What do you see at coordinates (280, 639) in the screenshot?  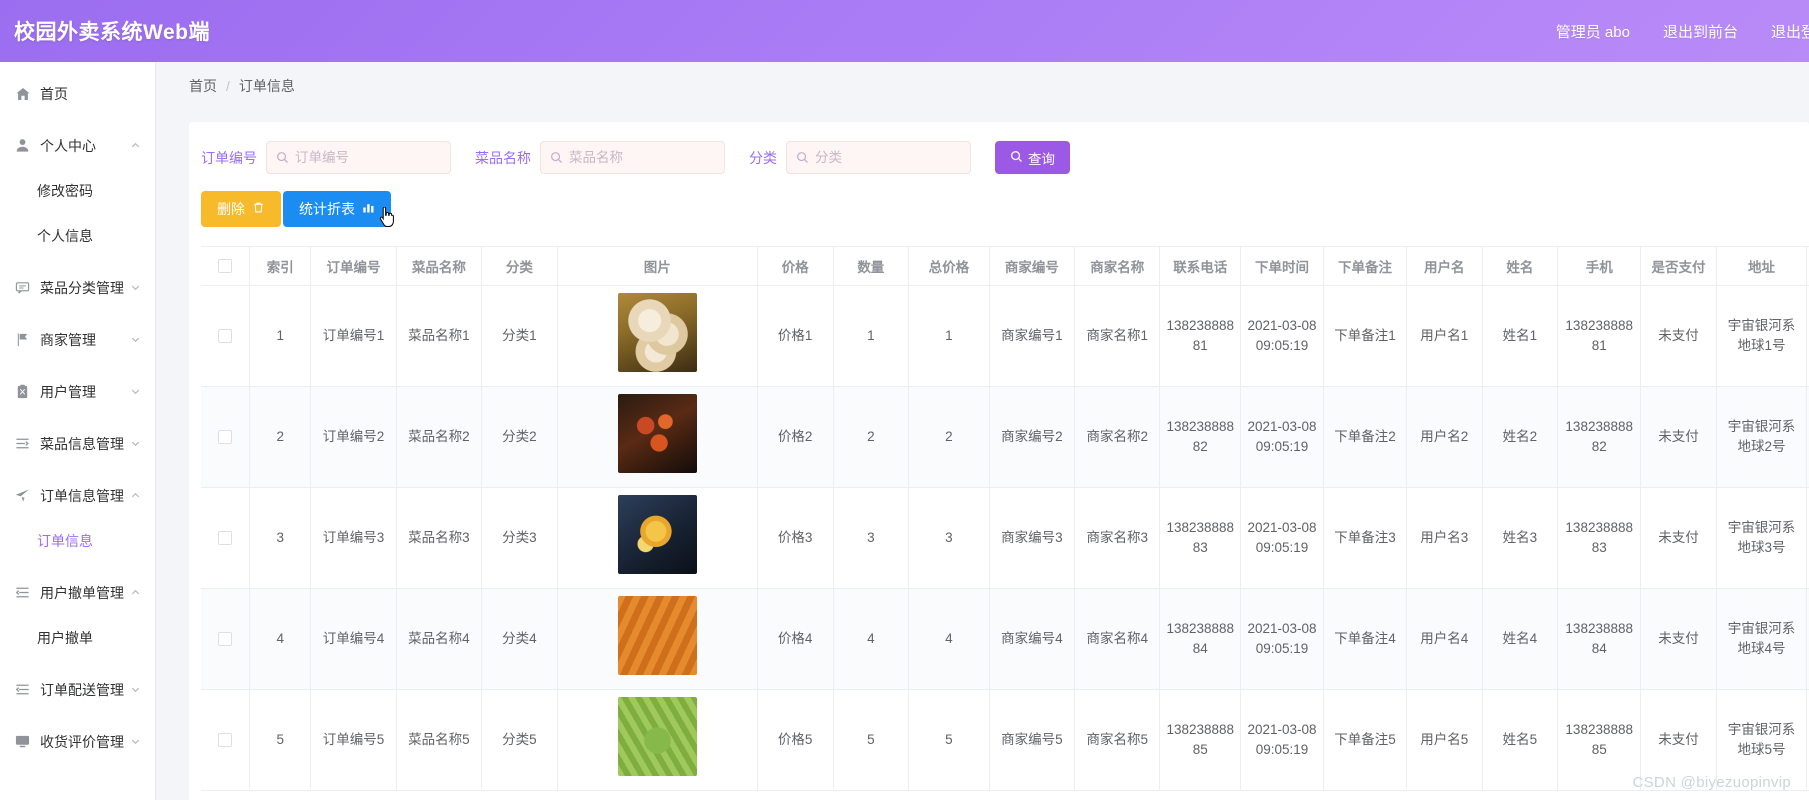 I see `cell-index: 4` at bounding box center [280, 639].